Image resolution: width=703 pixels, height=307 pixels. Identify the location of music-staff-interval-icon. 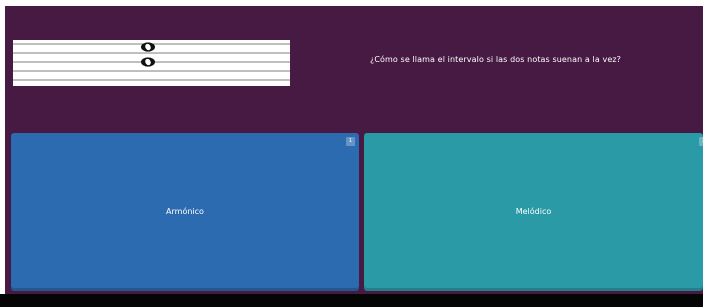
(151, 63).